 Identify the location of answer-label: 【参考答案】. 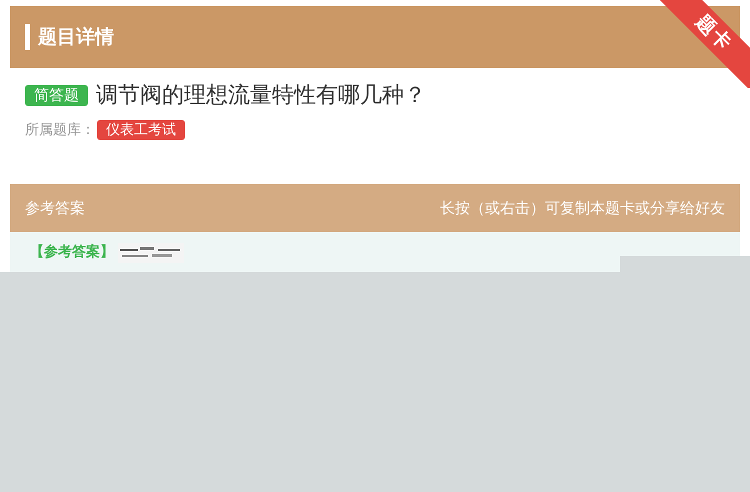
(72, 252).